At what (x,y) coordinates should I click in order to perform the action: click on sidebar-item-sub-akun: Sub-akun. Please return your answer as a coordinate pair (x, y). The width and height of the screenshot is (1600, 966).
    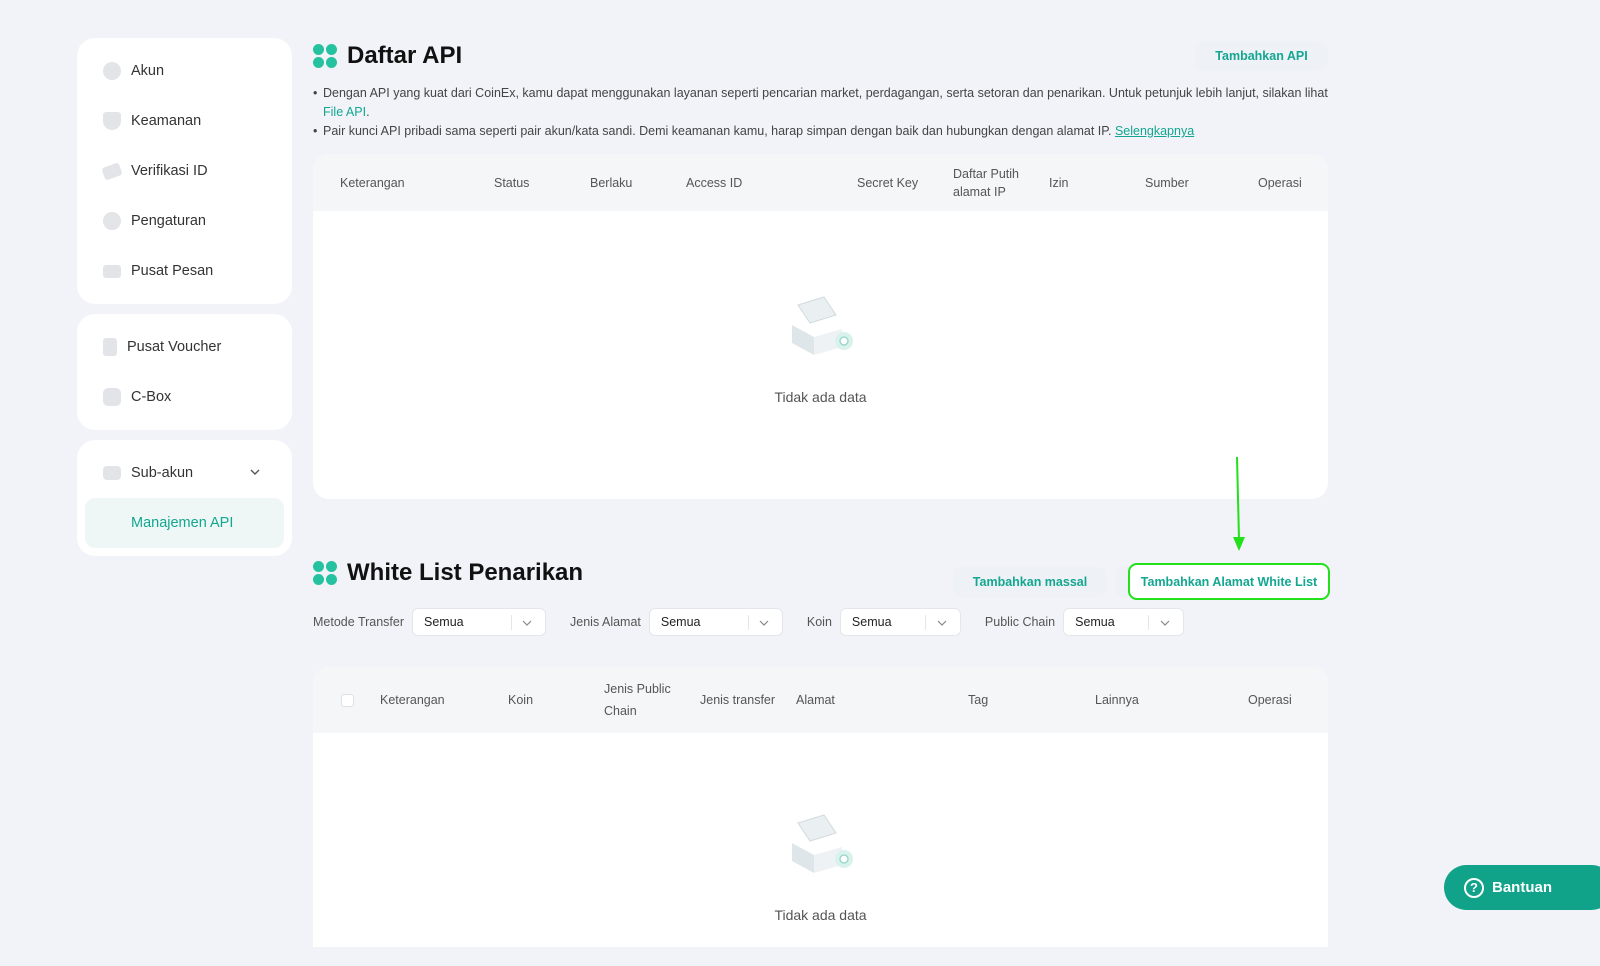
    Looking at the image, I should click on (184, 473).